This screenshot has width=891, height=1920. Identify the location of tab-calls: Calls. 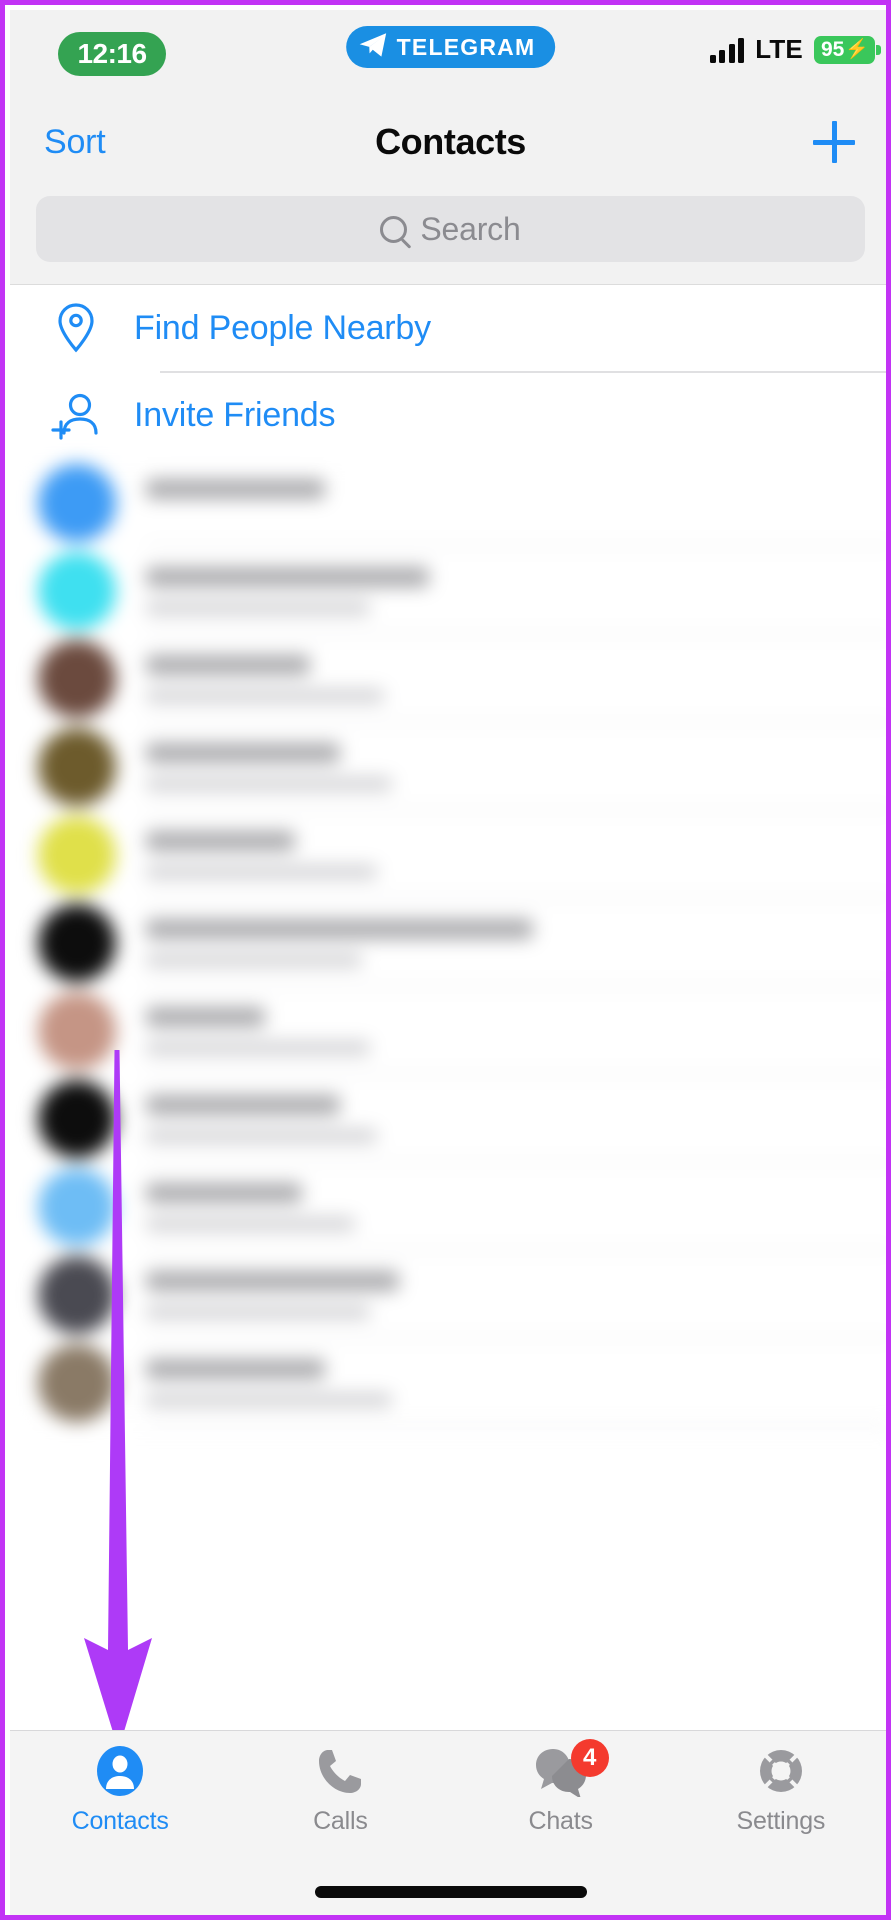
(340, 1802).